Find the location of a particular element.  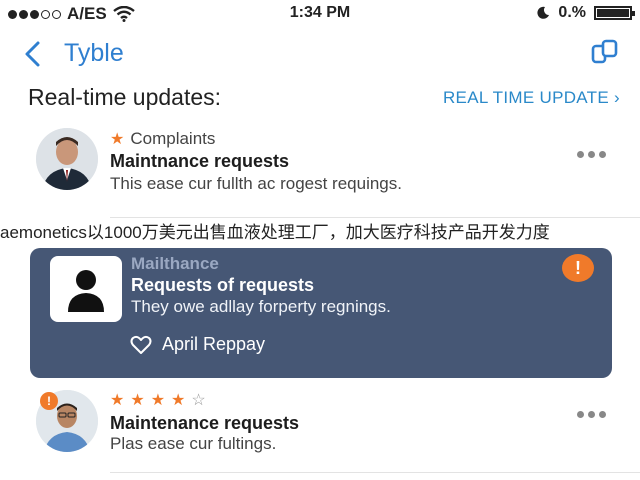

cards-icon is located at coordinates (605, 52).